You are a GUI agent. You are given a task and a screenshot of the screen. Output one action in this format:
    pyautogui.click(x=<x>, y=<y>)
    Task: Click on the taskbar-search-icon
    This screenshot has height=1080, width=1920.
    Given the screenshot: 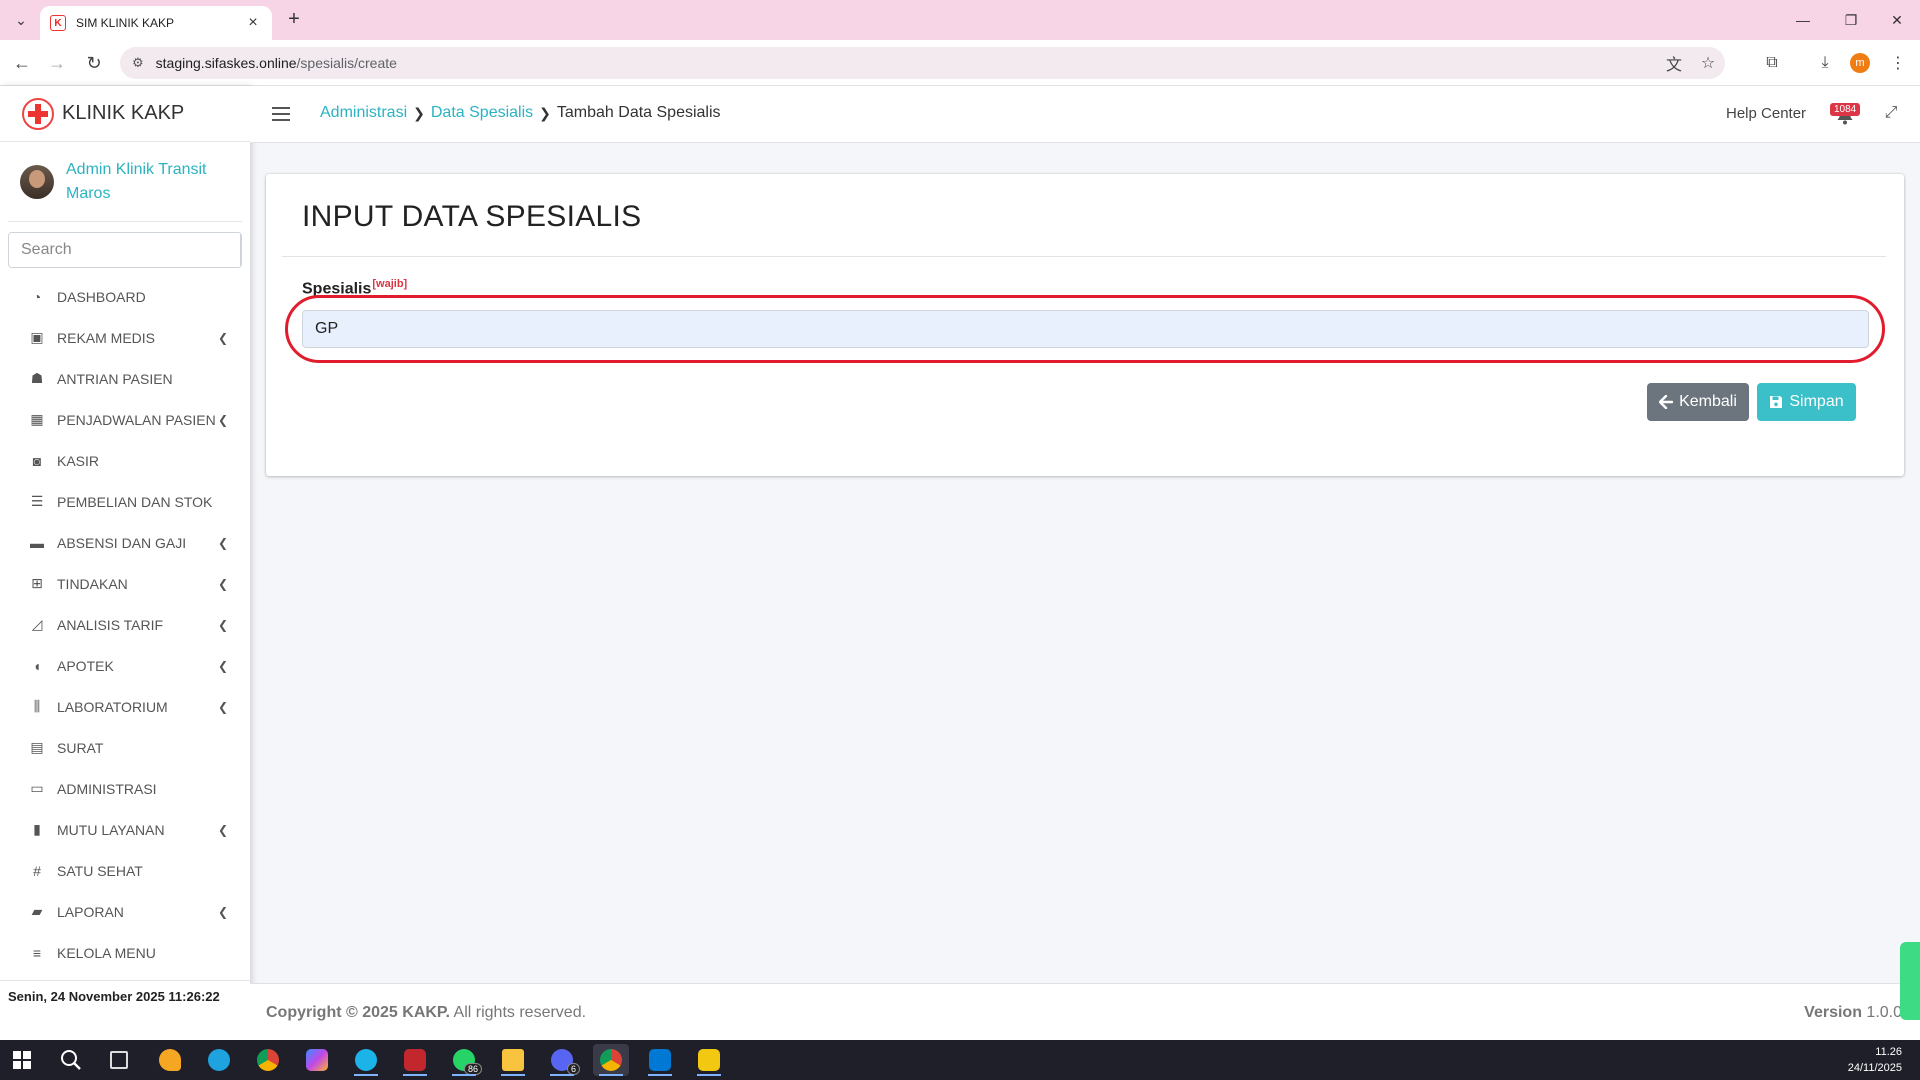 What is the action you would take?
    pyautogui.click(x=71, y=1060)
    